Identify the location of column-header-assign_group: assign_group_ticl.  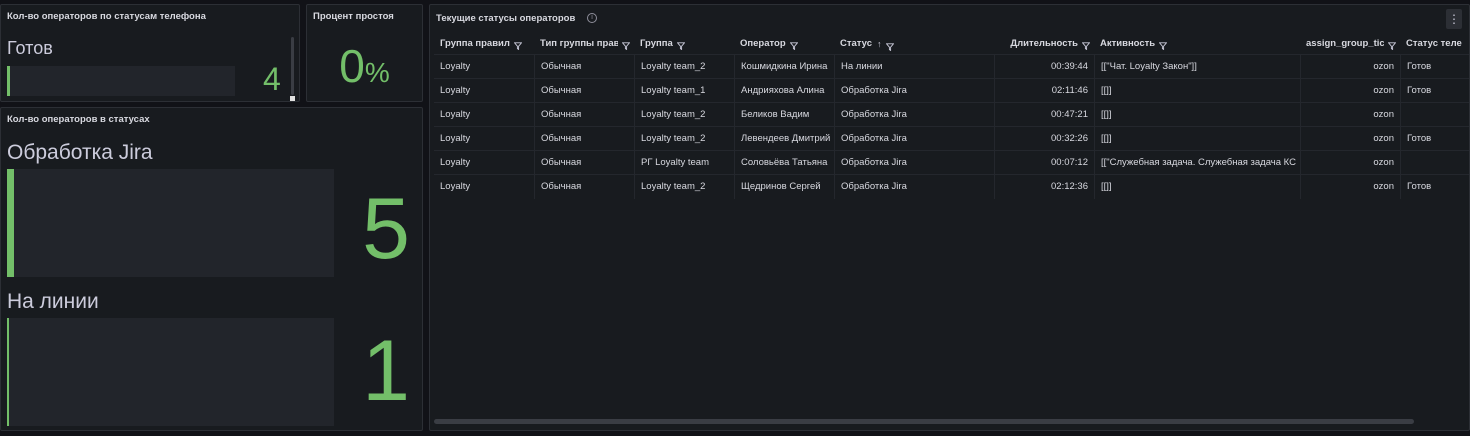
(1350, 44).